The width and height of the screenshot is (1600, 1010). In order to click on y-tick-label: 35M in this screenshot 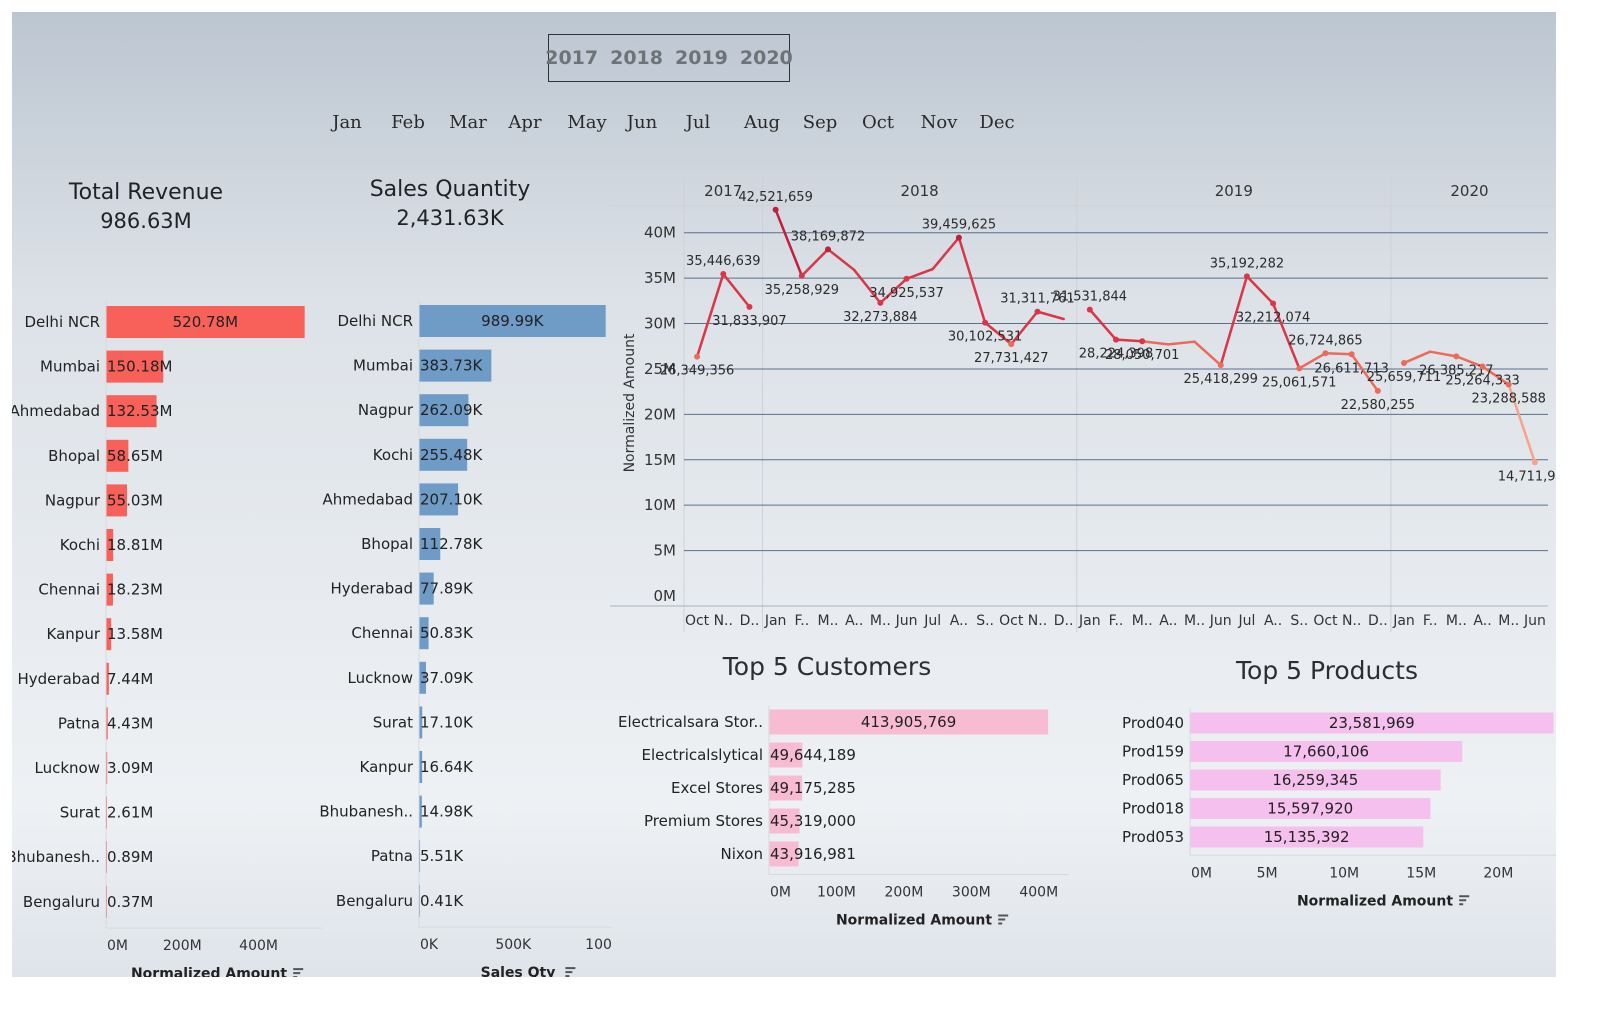, I will do `click(660, 278)`.